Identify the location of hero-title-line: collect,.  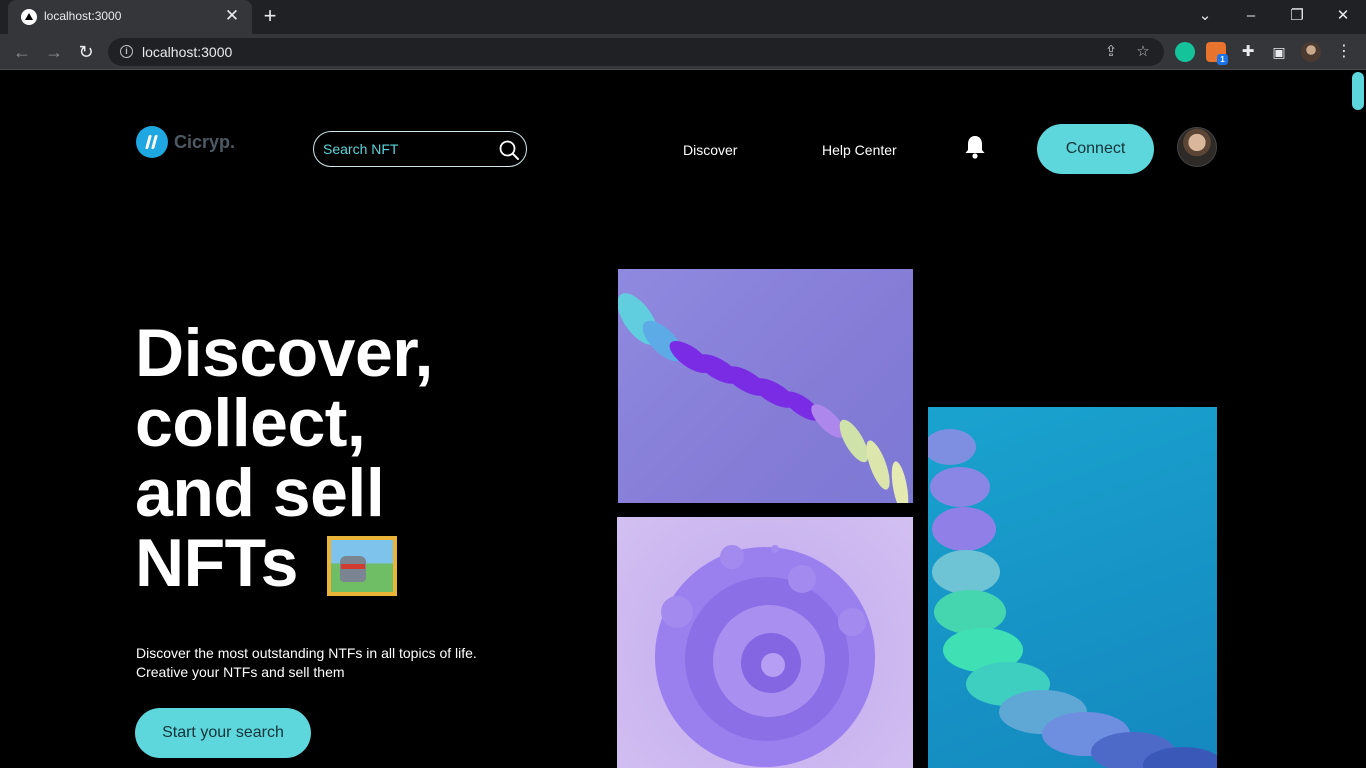
(250, 423).